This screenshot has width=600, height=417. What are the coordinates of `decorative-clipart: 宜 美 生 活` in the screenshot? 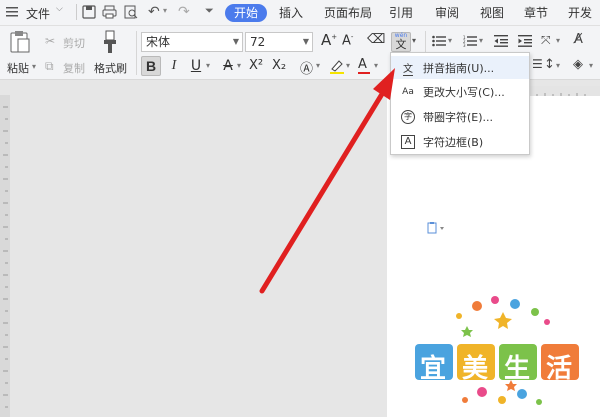 It's located at (502, 354).